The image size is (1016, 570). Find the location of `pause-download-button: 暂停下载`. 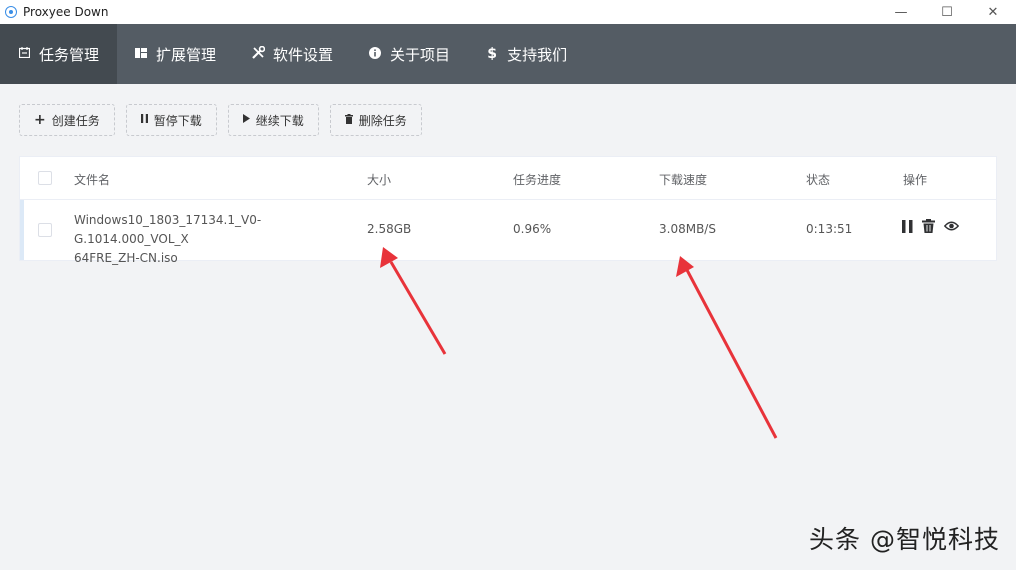

pause-download-button: 暂停下载 is located at coordinates (171, 120).